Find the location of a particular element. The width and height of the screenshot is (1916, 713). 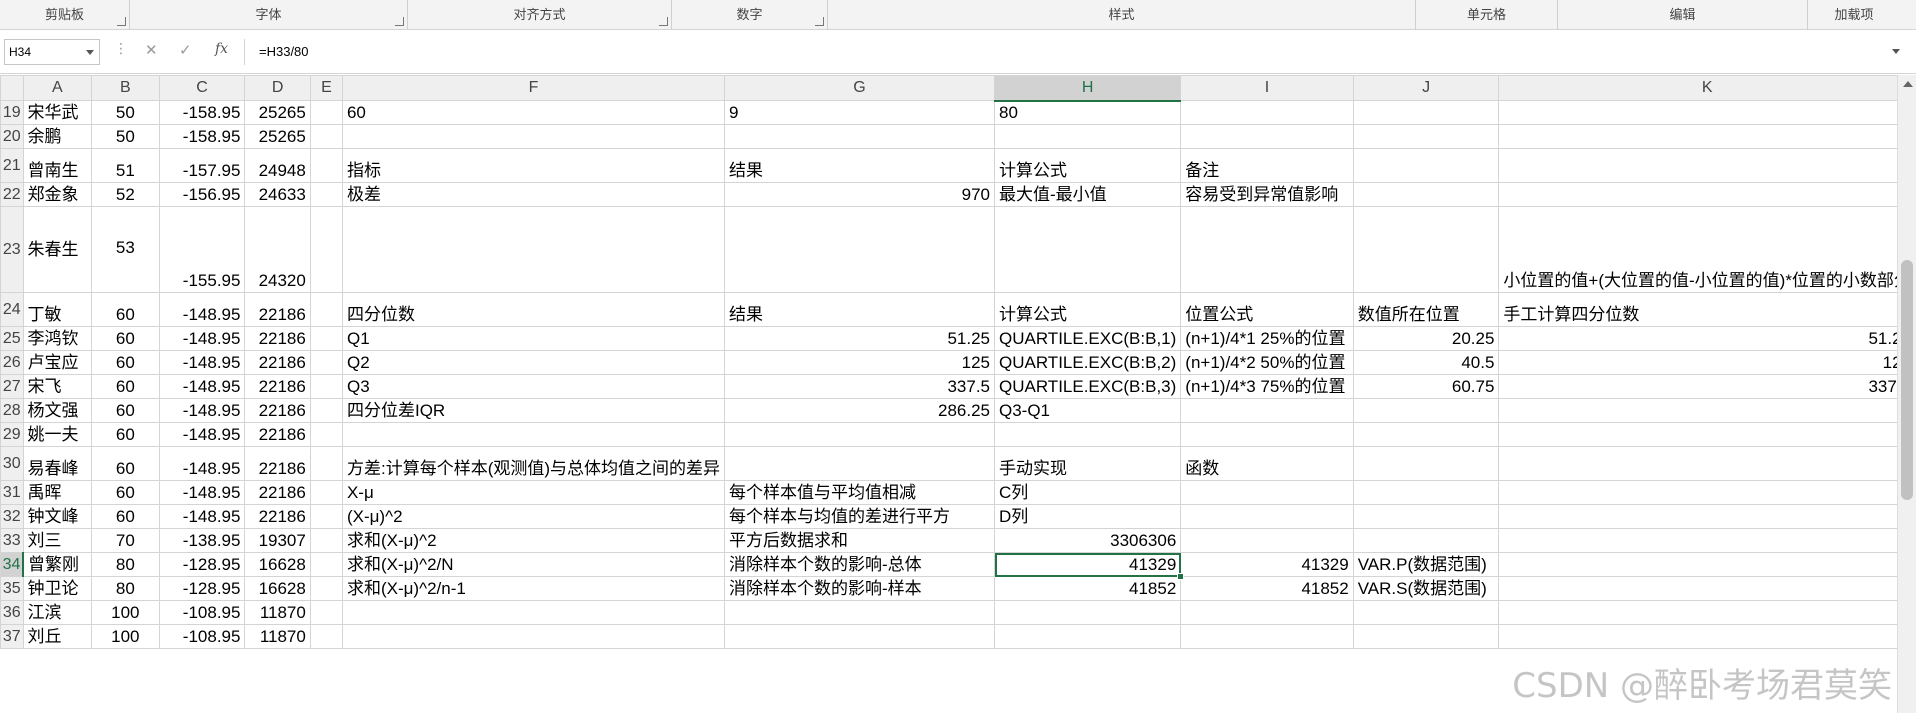

cell-h26: QUARTILE.EXC(B:B,2) is located at coordinates (1087, 362).